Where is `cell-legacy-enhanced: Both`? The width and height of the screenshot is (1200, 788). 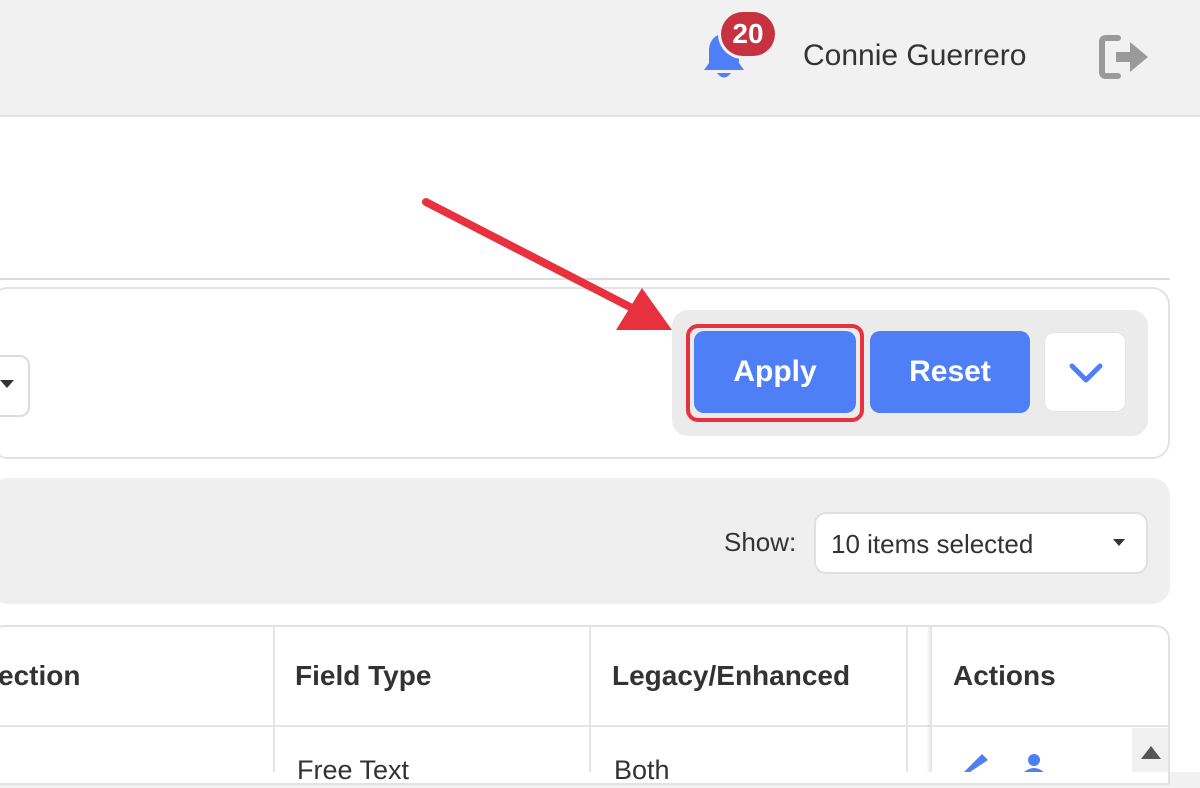
cell-legacy-enhanced: Both is located at coordinates (642, 770).